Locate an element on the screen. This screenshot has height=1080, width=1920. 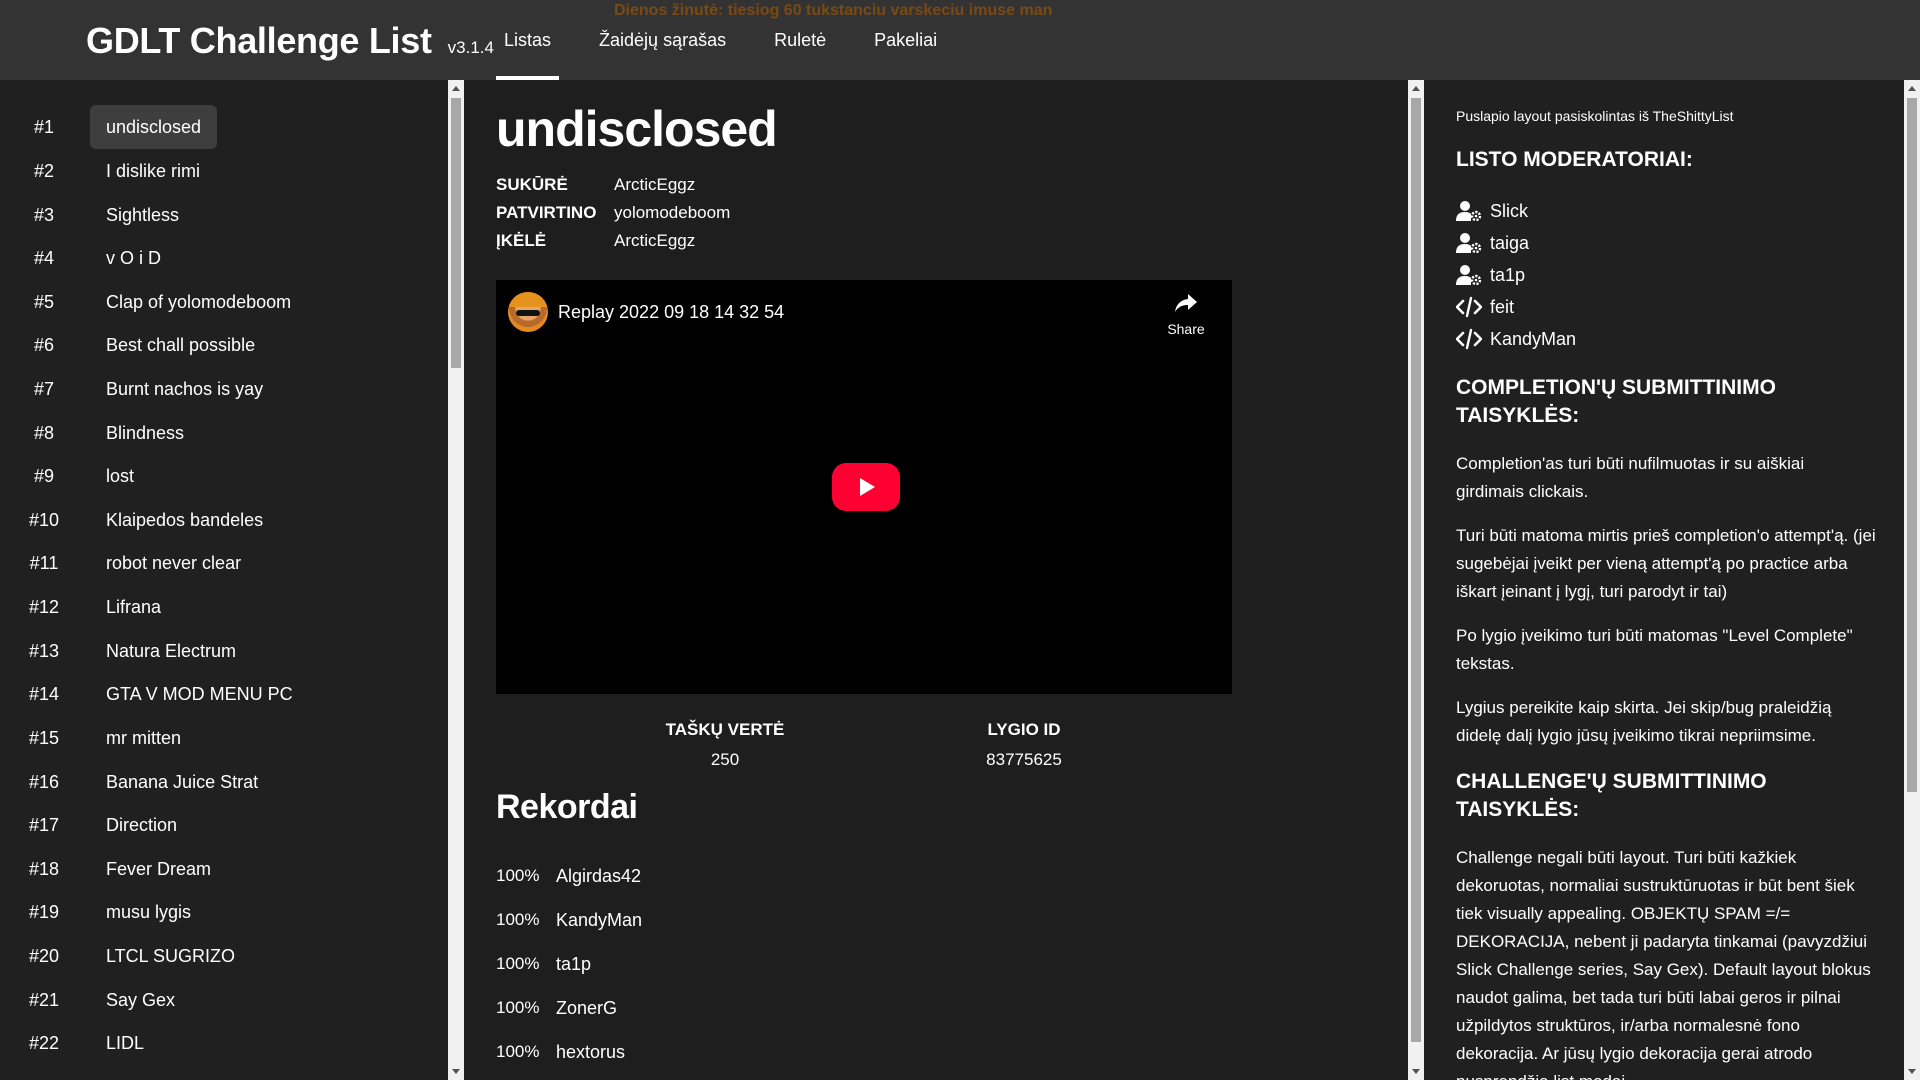
list-item: #15 mr mitten is located at coordinates (224, 738).